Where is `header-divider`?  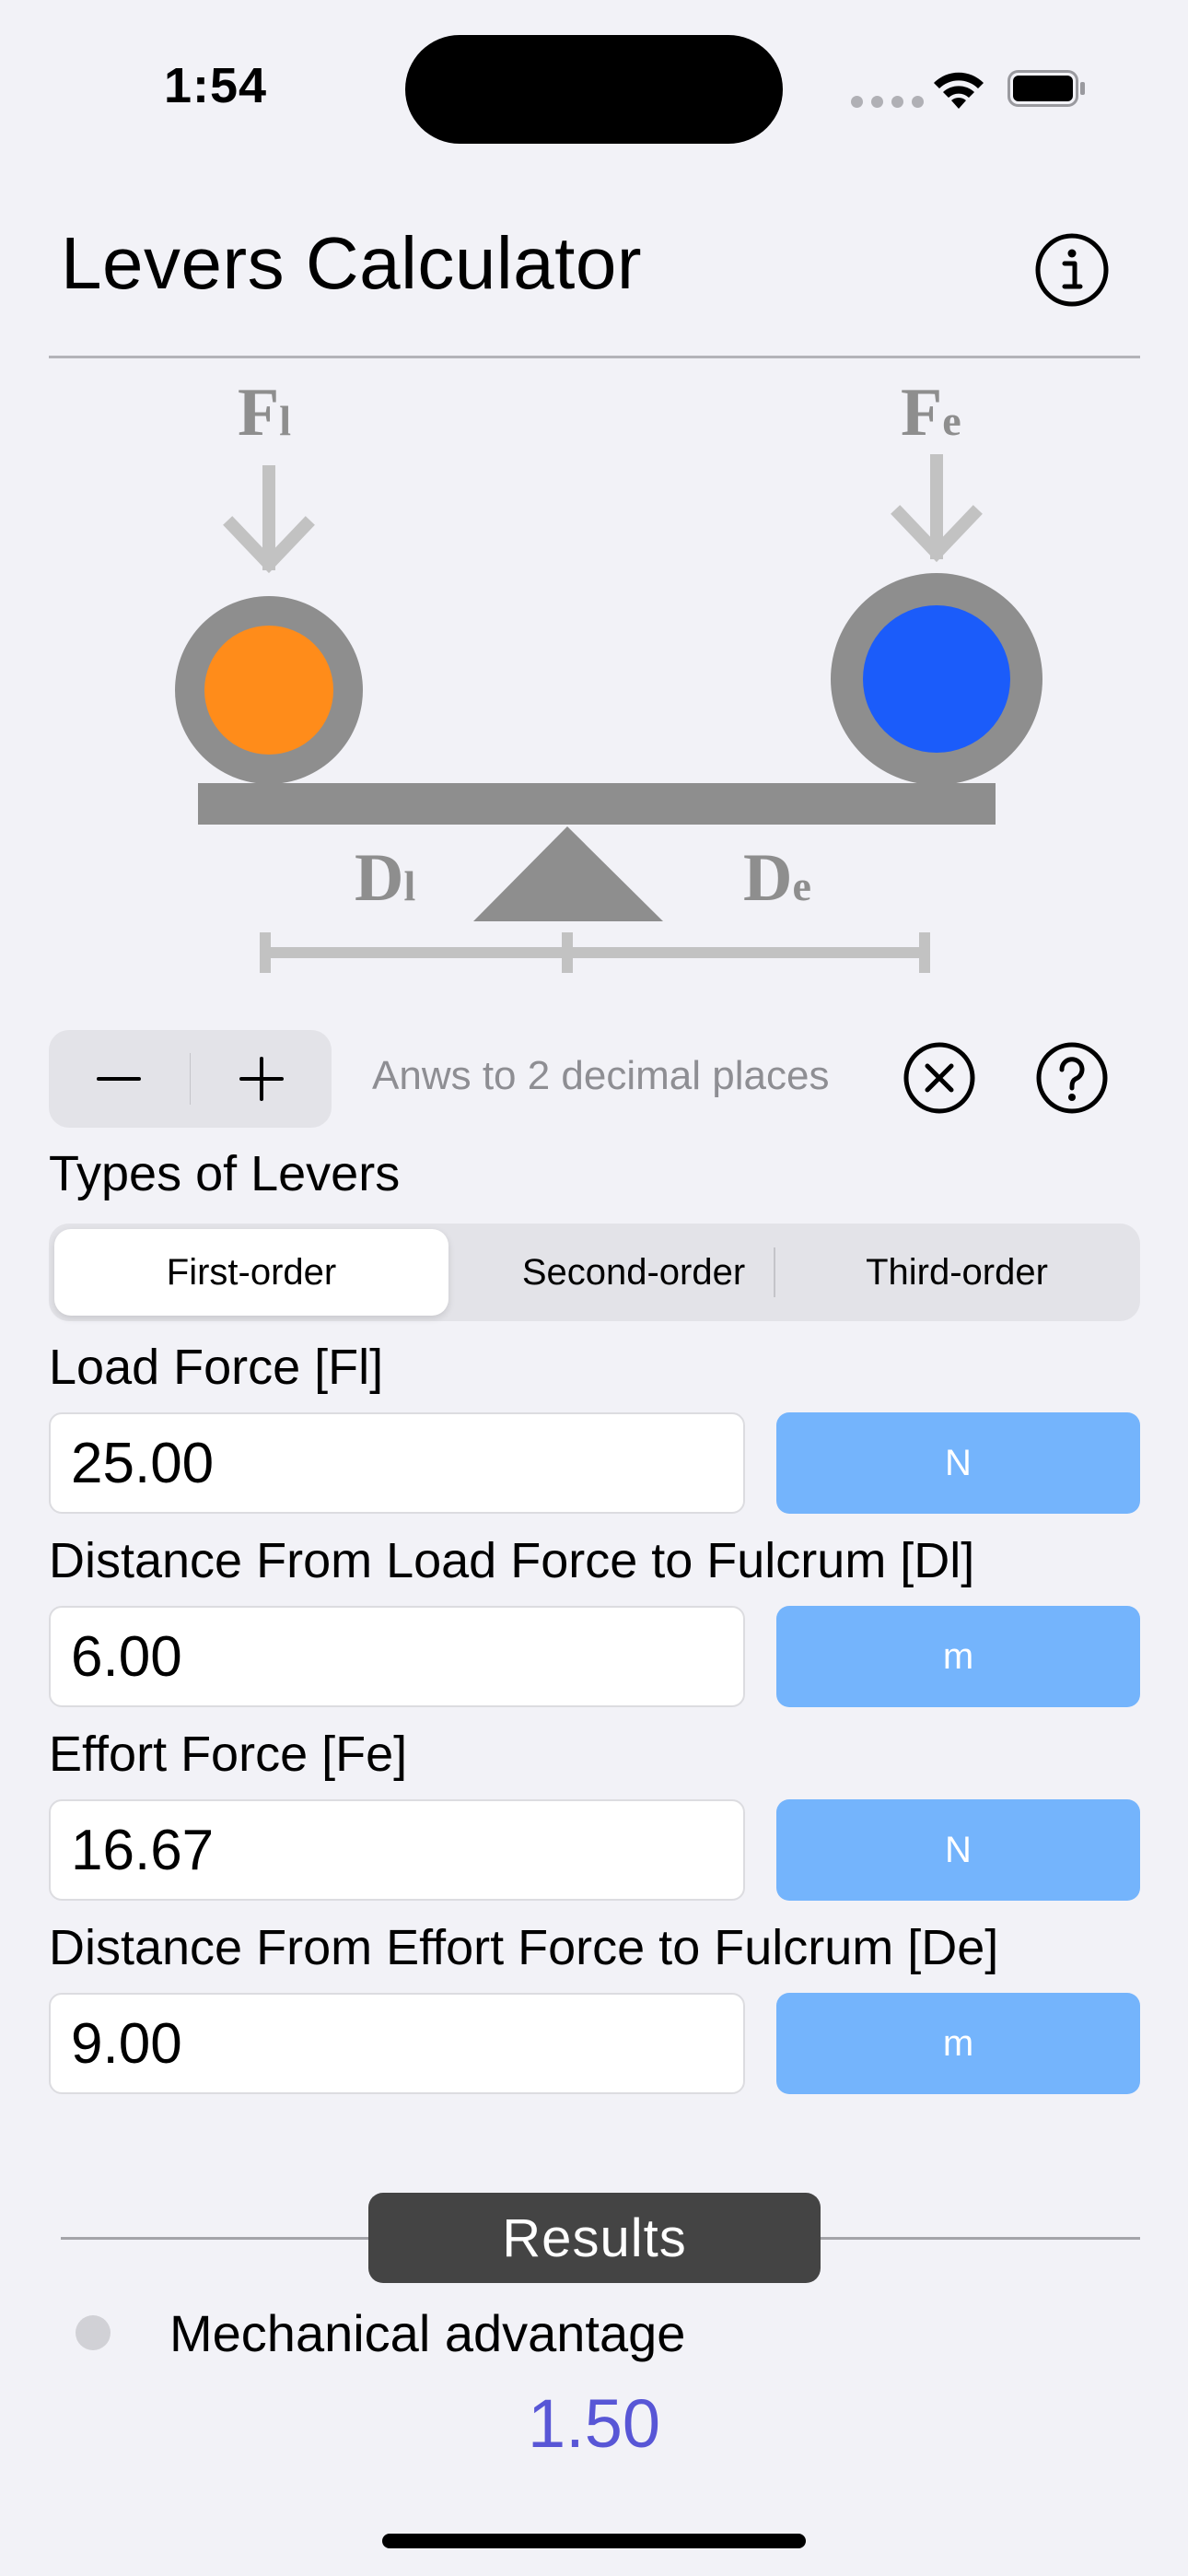
header-divider is located at coordinates (594, 357).